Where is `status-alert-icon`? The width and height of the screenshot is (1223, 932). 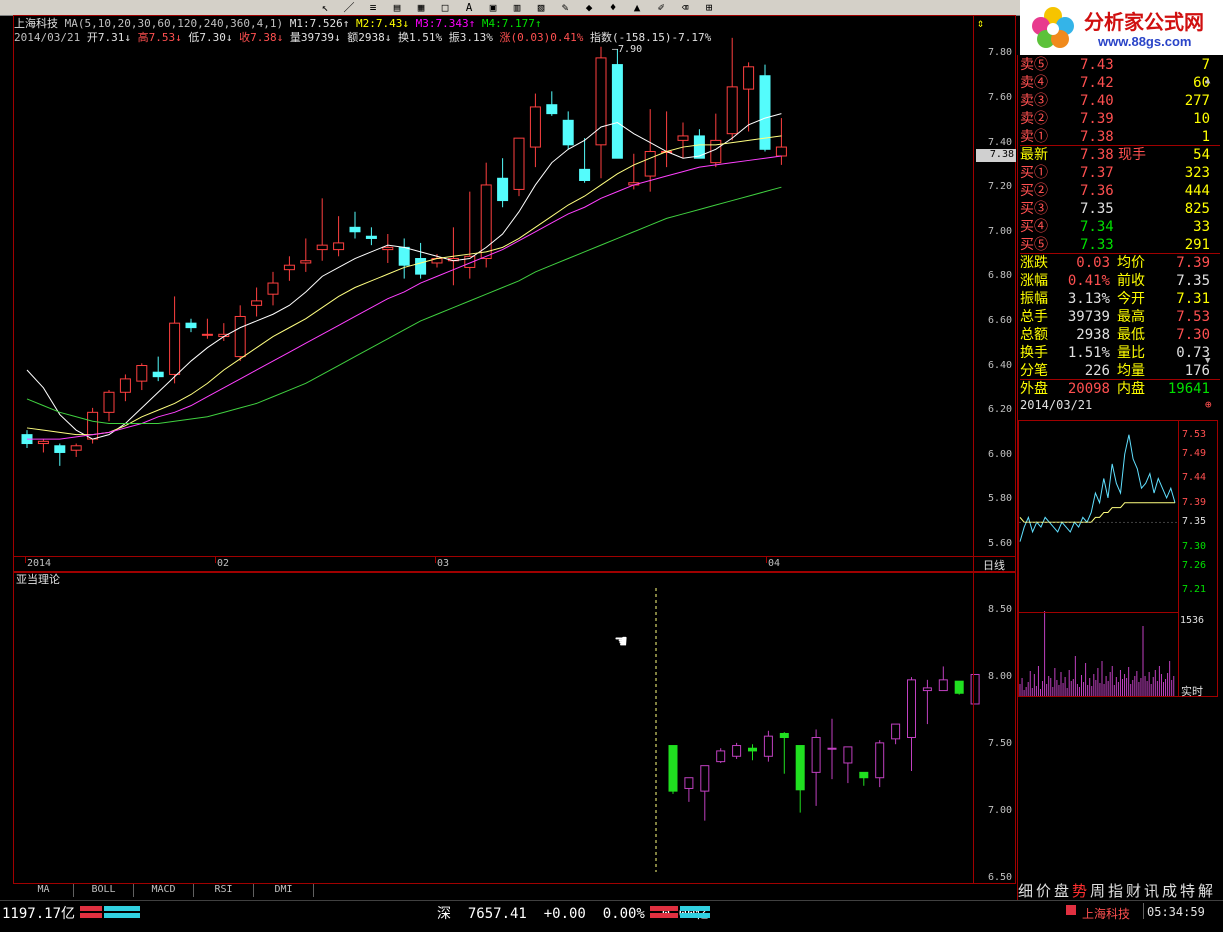
status-alert-icon is located at coordinates (1071, 910).